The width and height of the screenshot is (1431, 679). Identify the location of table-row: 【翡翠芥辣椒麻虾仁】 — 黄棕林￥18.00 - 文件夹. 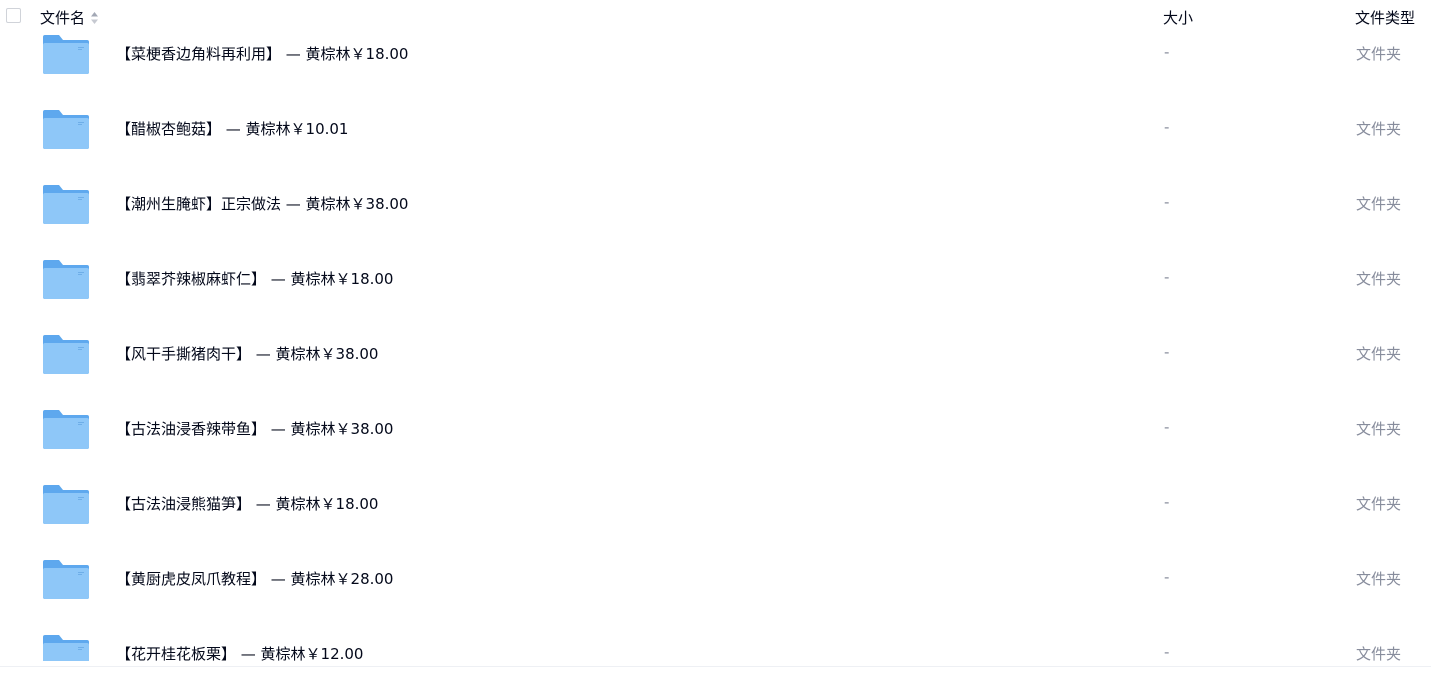
(715, 278).